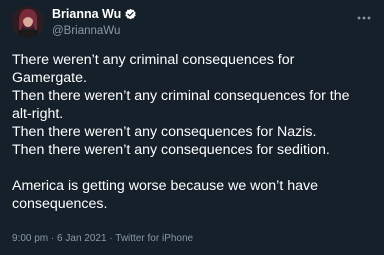  Describe the element at coordinates (86, 14) in the screenshot. I see `display-name: Brianna Wu` at that location.